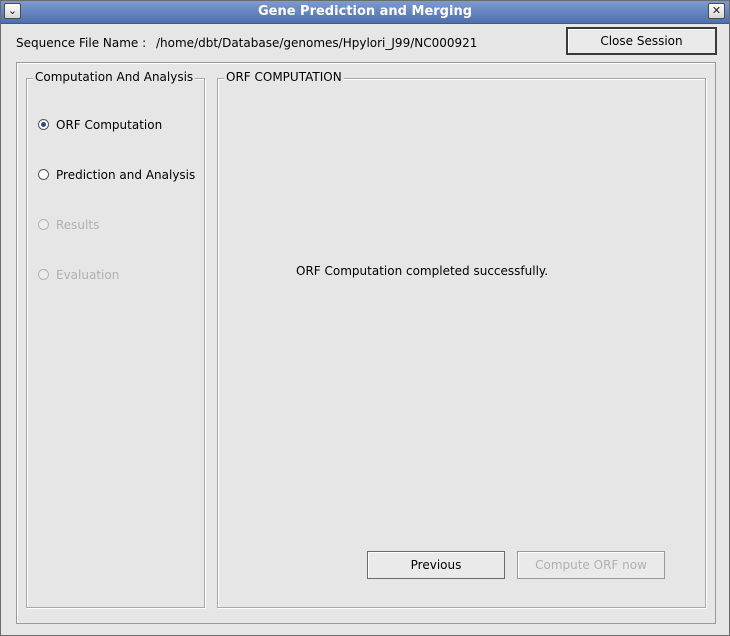 The width and height of the screenshot is (730, 636). Describe the element at coordinates (114, 77) in the screenshot. I see `computation-analysis-title: Computation And Analysis` at that location.